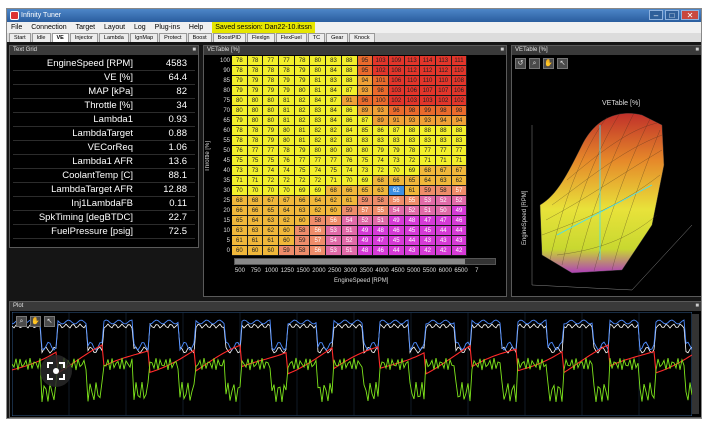  What do you see at coordinates (48, 27) in the screenshot?
I see `menu-connection: Connection` at bounding box center [48, 27].